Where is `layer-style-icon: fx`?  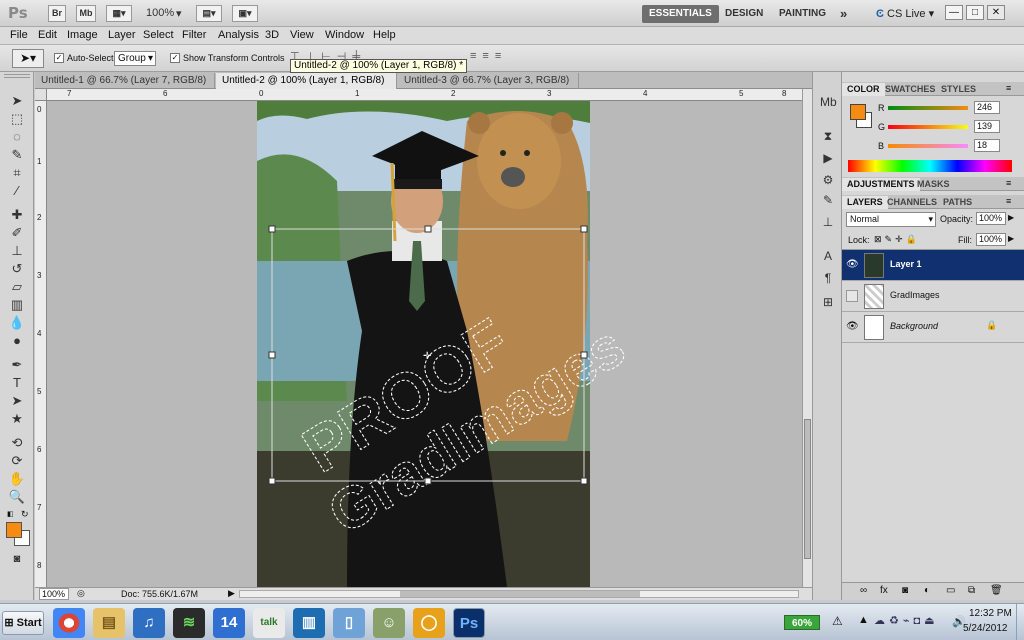
layer-style-icon: fx is located at coordinates (884, 590).